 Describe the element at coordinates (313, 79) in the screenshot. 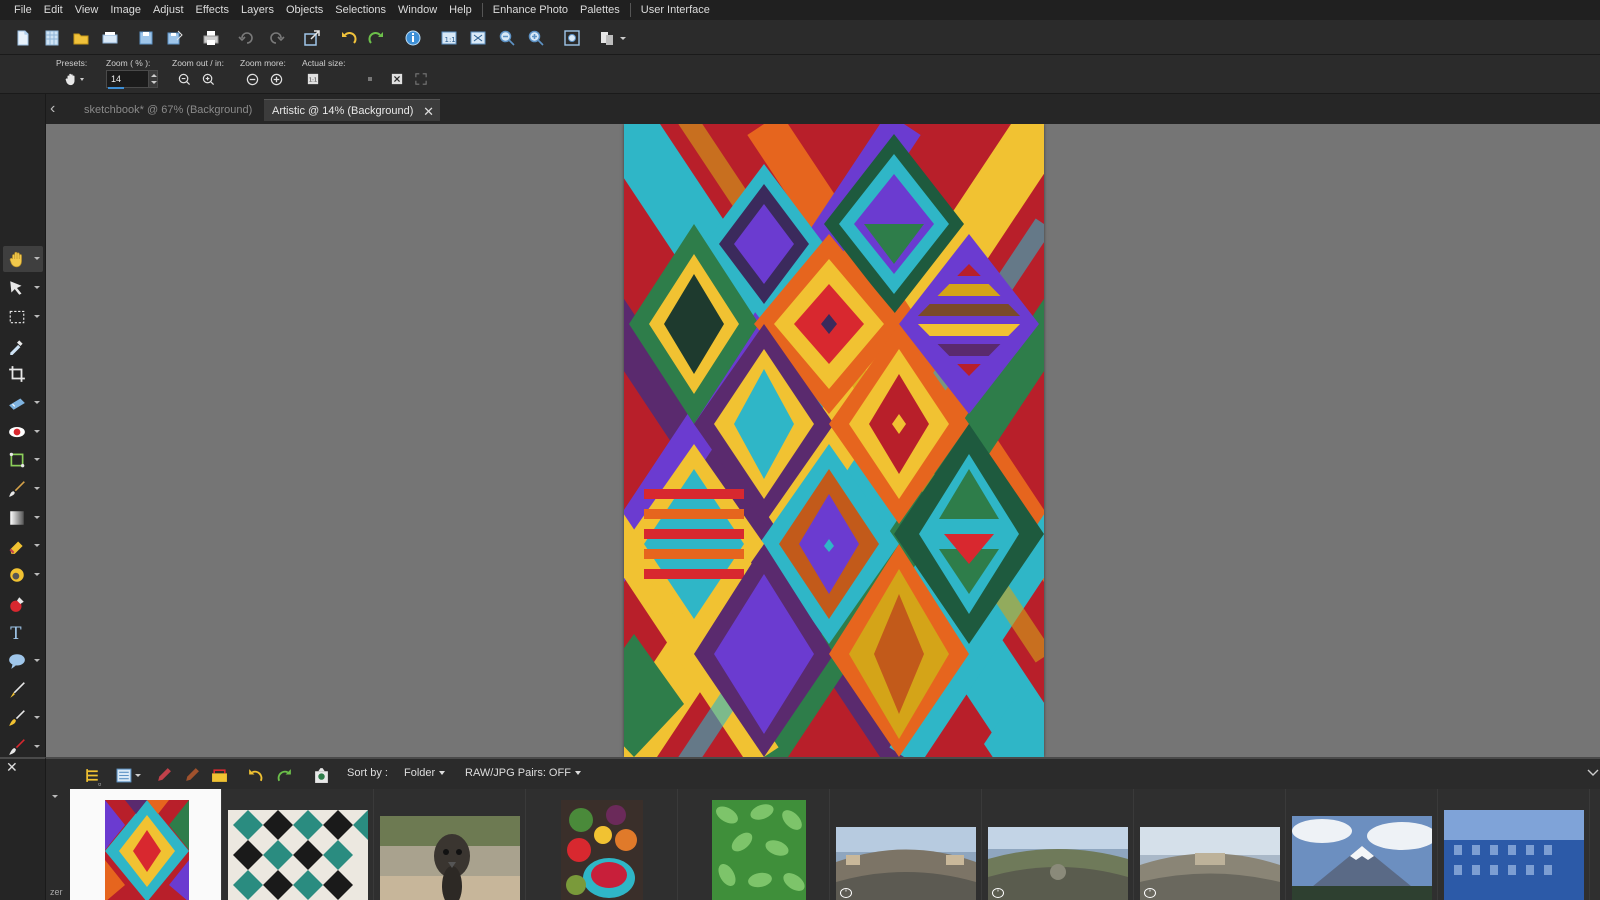

I see `actual-size-button: 1:1` at that location.